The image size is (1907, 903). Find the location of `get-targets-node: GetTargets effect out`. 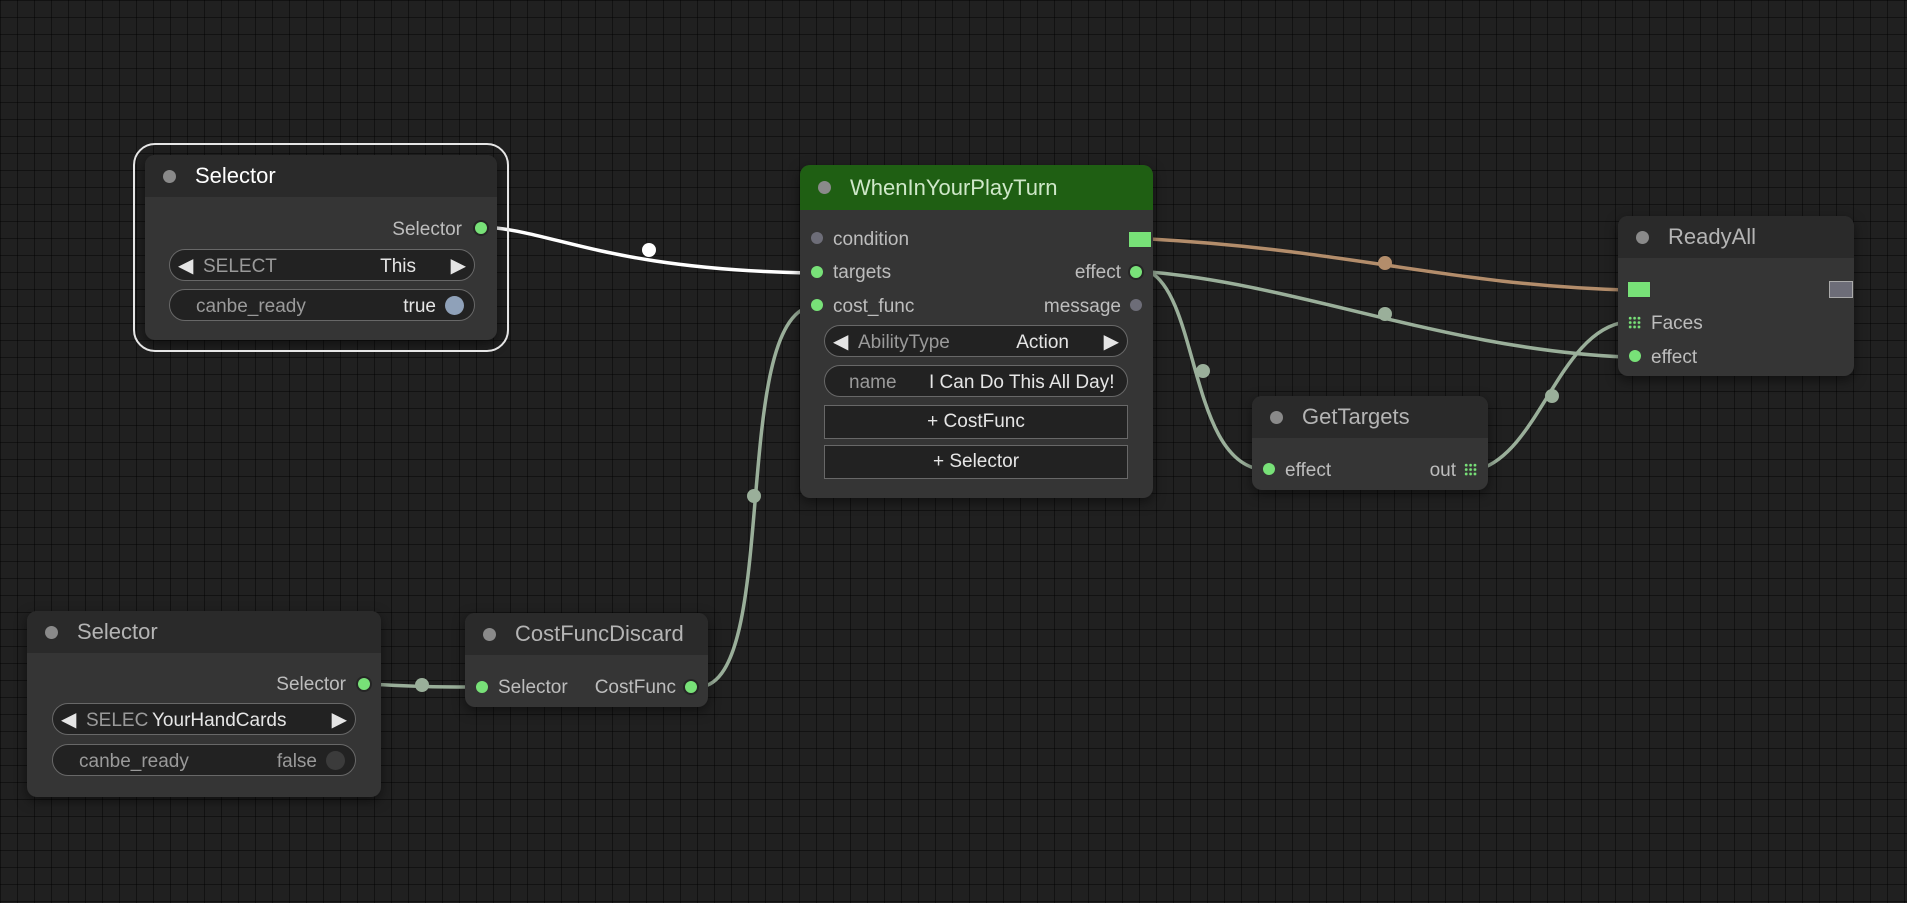

get-targets-node: GetTargets effect out is located at coordinates (1370, 443).